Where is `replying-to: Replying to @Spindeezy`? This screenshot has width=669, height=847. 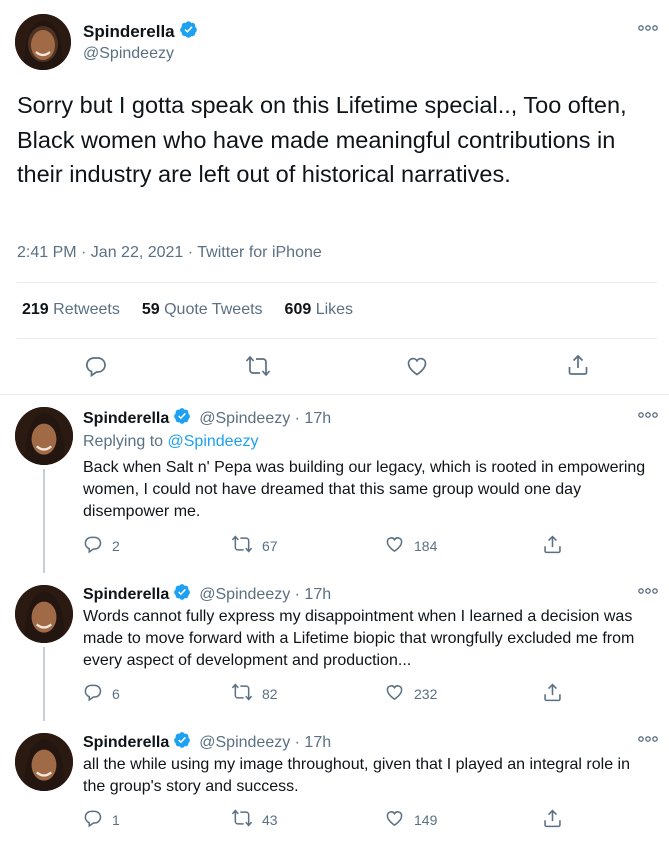 replying-to: Replying to @Spindeezy is located at coordinates (170, 442).